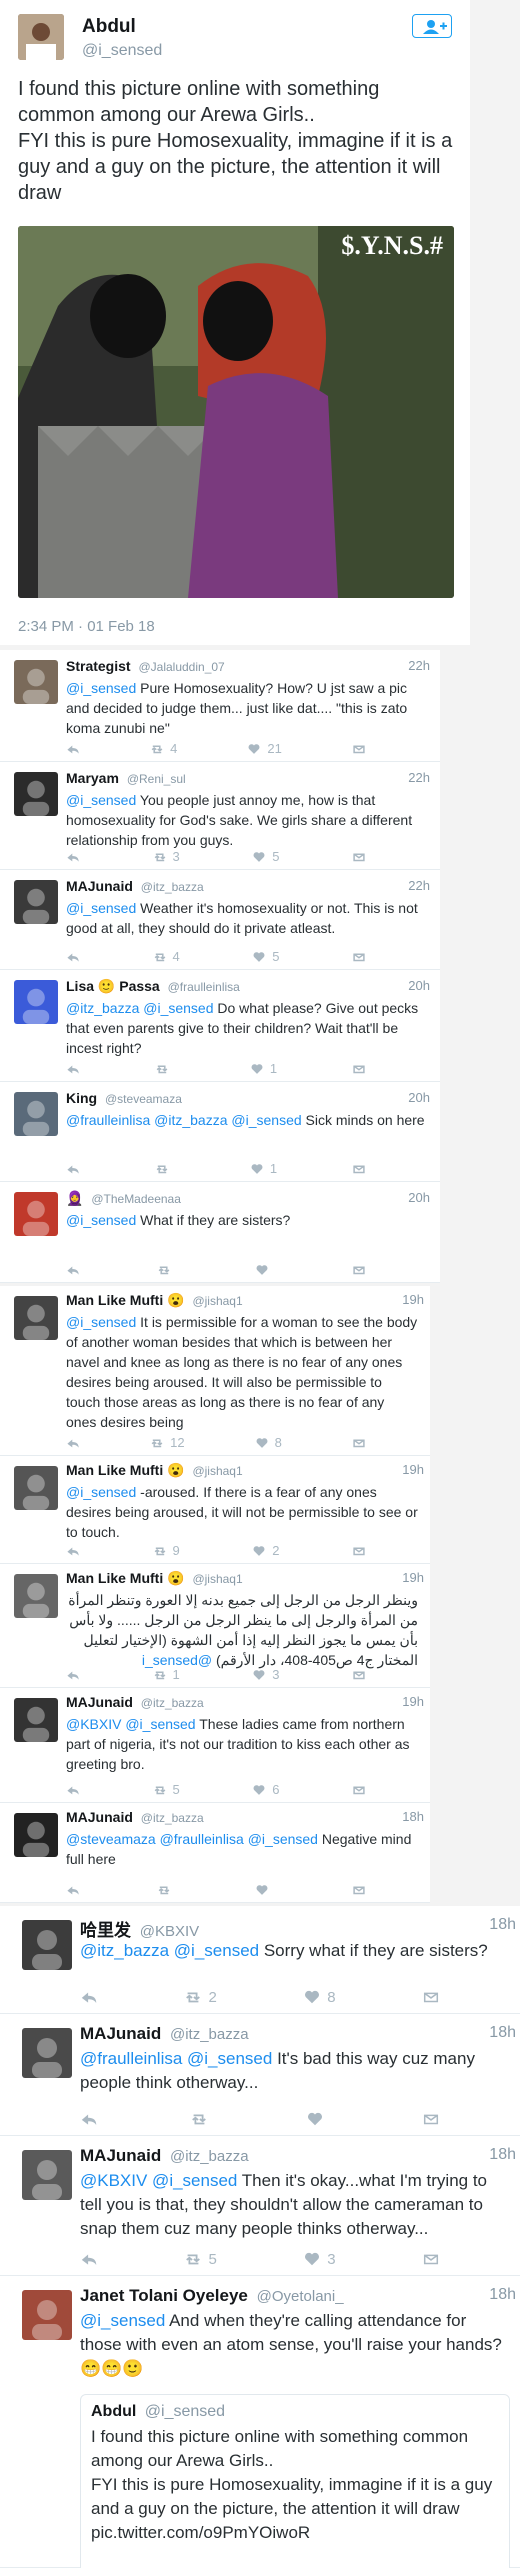 This screenshot has height=2568, width=520. What do you see at coordinates (265, 1789) in the screenshot?
I see `like-icon: 6` at bounding box center [265, 1789].